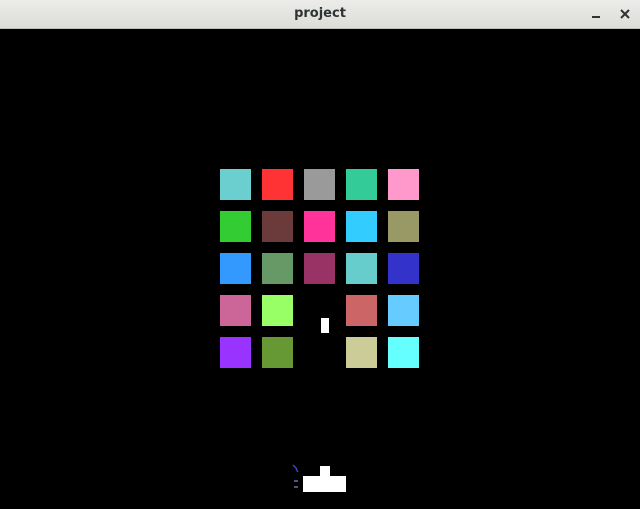  Describe the element at coordinates (596, 14) in the screenshot. I see `minimize-button` at that location.